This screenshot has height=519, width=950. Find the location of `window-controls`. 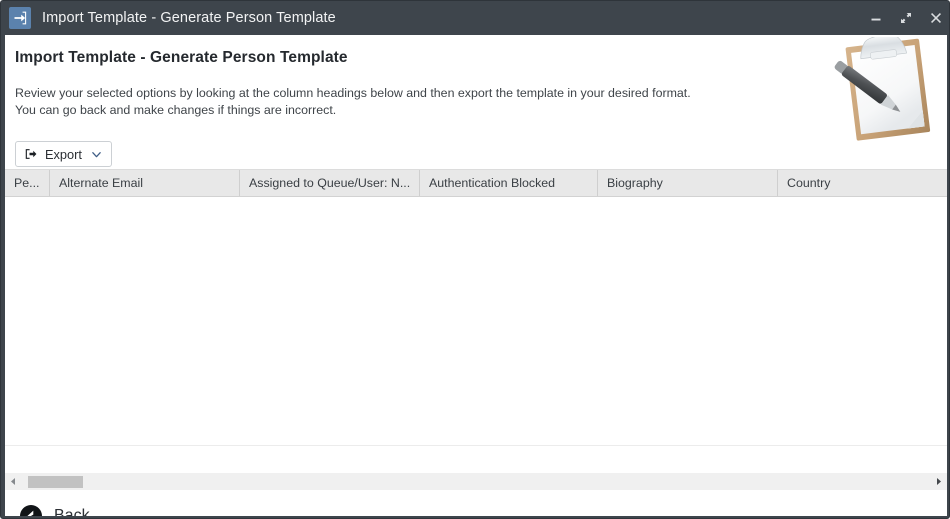

window-controls is located at coordinates (905, 18).